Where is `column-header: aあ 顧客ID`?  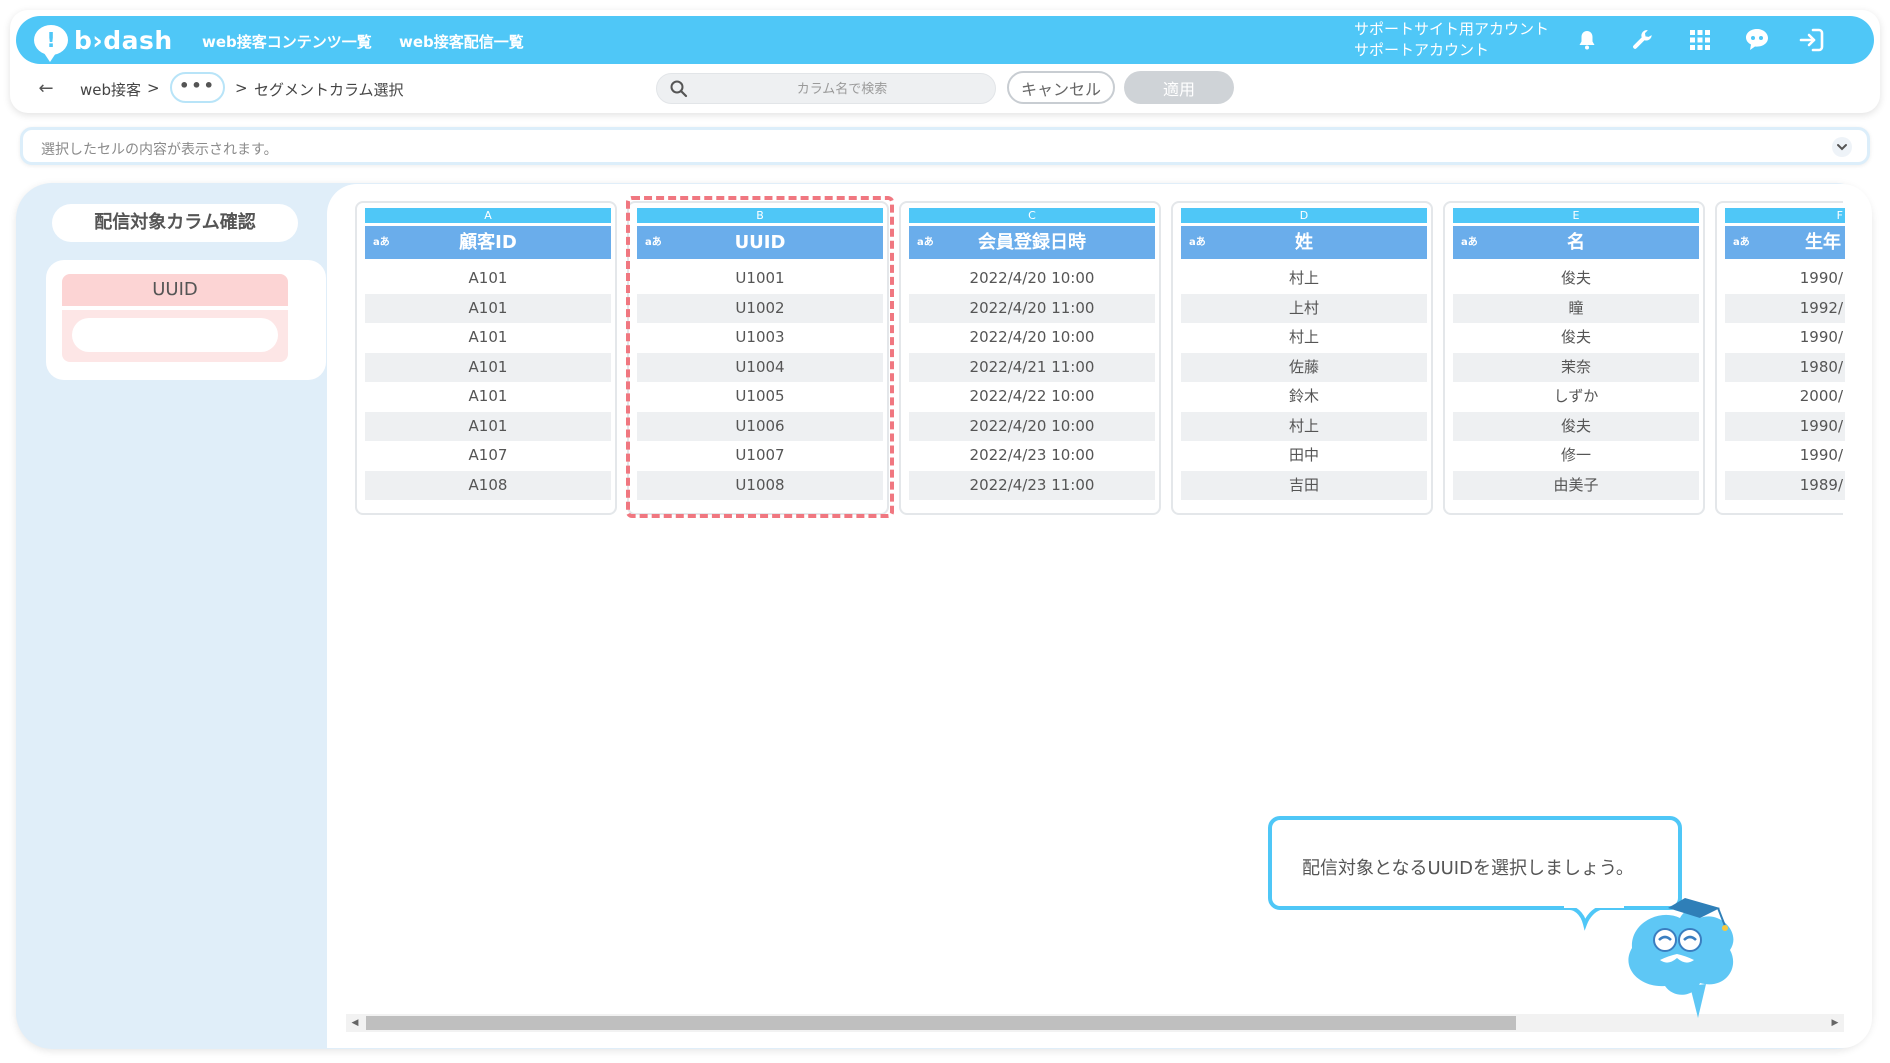
column-header: aあ 顧客ID is located at coordinates (488, 242).